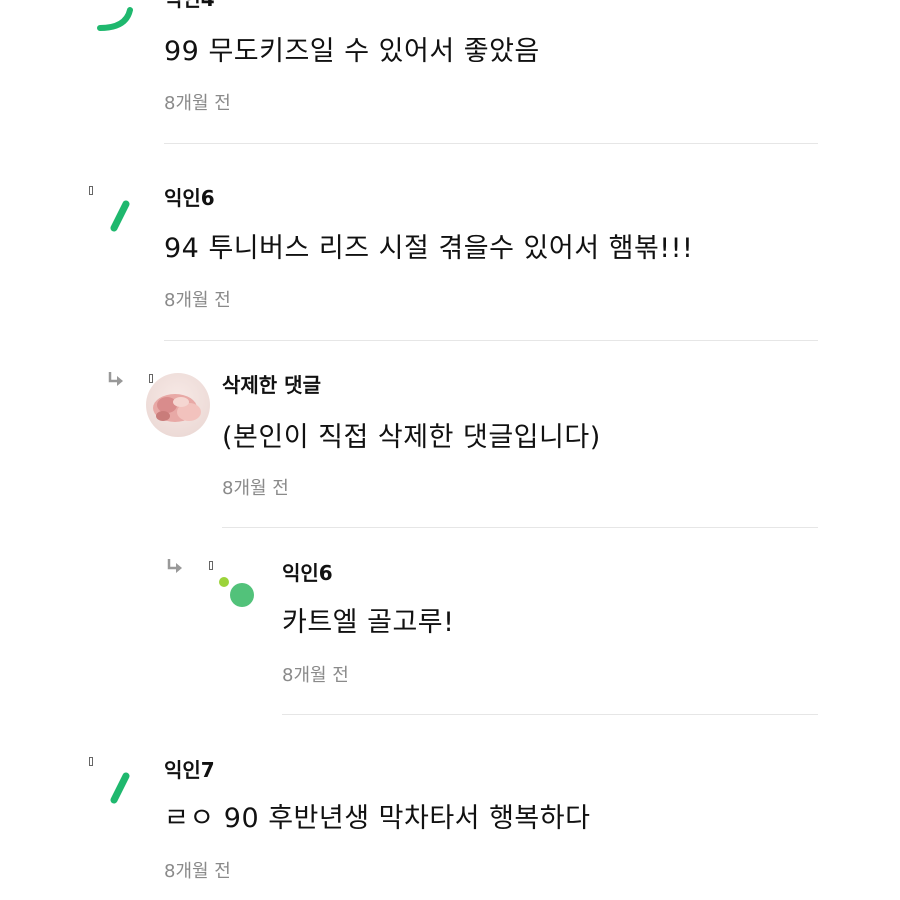 This screenshot has height=900, width=900. What do you see at coordinates (189, 5) in the screenshot?
I see `comment-nickname: 익인4` at bounding box center [189, 5].